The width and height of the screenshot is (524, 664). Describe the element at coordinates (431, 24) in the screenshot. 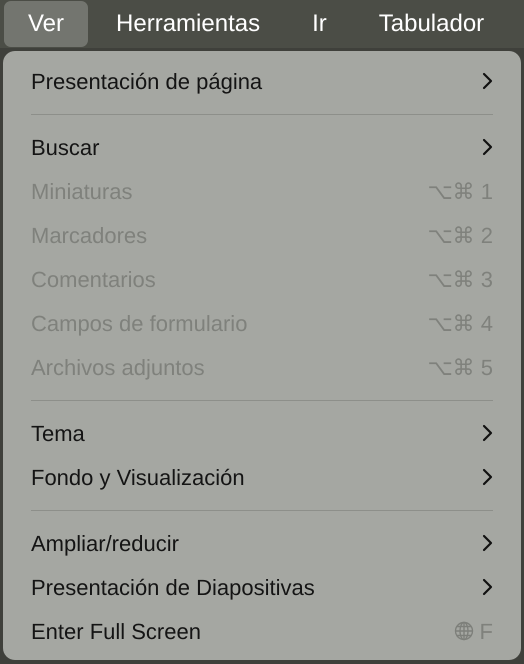

I see `menu-bar-item: Tabulador` at that location.